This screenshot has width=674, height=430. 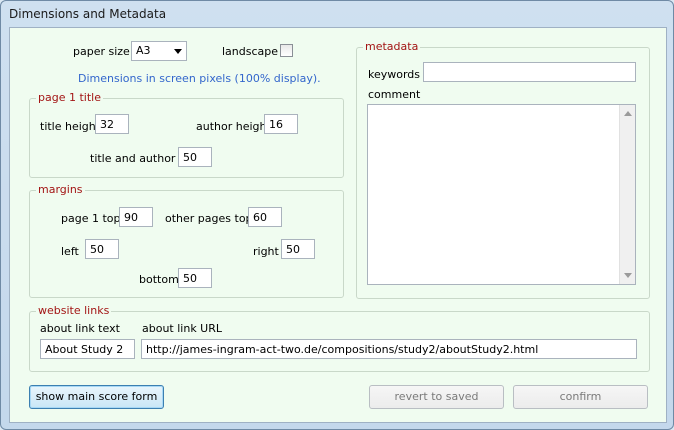 I want to click on author-height-input, so click(x=281, y=124).